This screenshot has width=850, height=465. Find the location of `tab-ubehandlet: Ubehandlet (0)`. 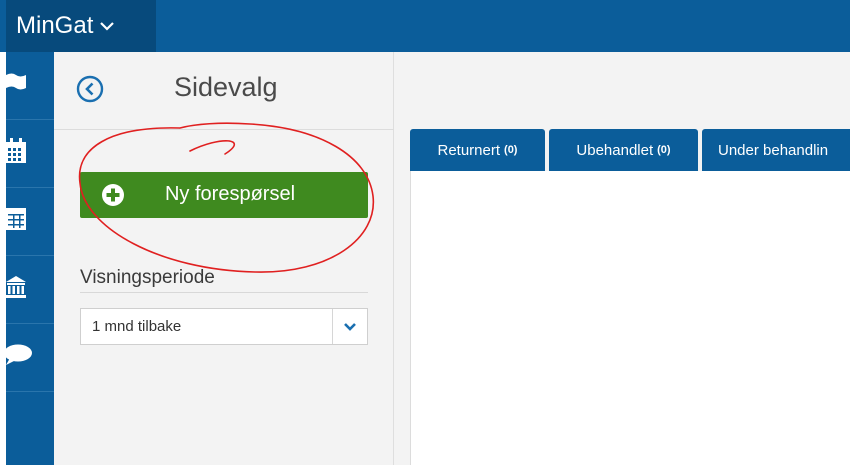

tab-ubehandlet: Ubehandlet (0) is located at coordinates (623, 150).